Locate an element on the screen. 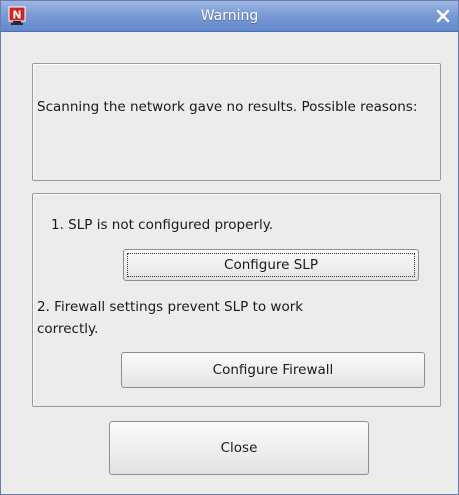 This screenshot has width=459, height=495. firewall-reason-text-line1: 2. Firewall settings prevent SLP to work is located at coordinates (170, 307).